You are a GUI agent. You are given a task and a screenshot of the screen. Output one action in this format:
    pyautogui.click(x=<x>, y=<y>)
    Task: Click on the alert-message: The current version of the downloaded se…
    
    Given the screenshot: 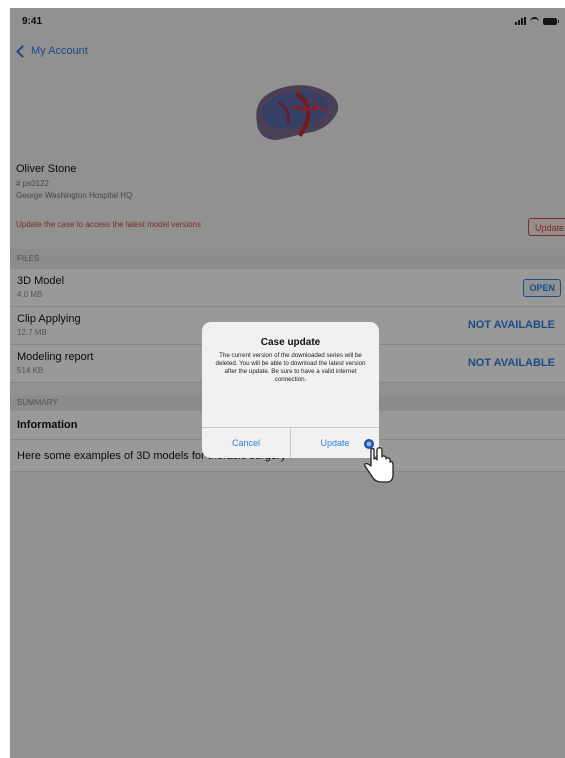 What is the action you would take?
    pyautogui.click(x=290, y=367)
    